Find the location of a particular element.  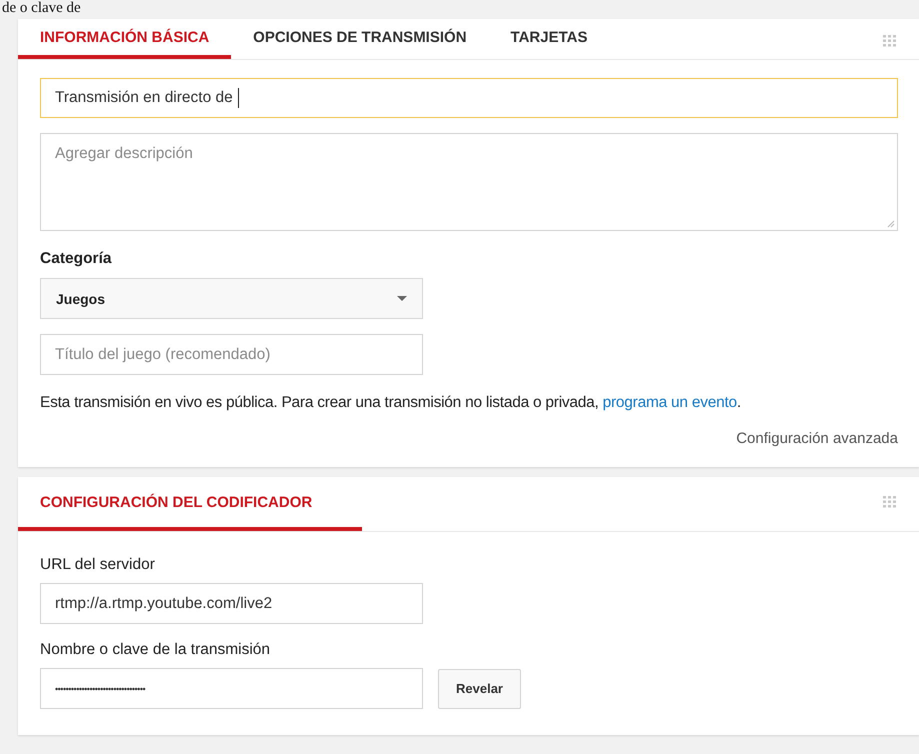

category-select: Juegos is located at coordinates (231, 298).